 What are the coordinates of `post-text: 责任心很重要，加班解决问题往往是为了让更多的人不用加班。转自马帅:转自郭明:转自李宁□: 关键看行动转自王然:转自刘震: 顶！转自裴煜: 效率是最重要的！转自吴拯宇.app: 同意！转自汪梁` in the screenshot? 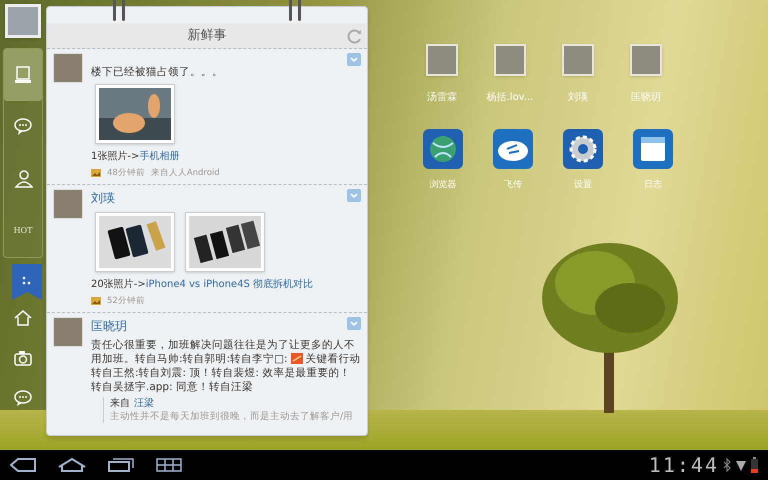 It's located at (226, 366).